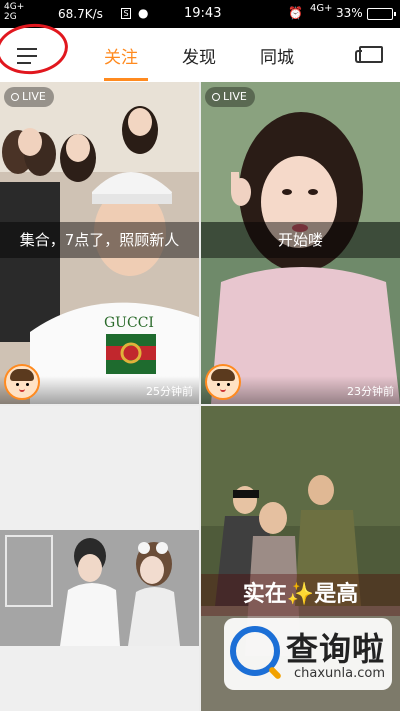  I want to click on magnifier-logo-icon, so click(255, 651).